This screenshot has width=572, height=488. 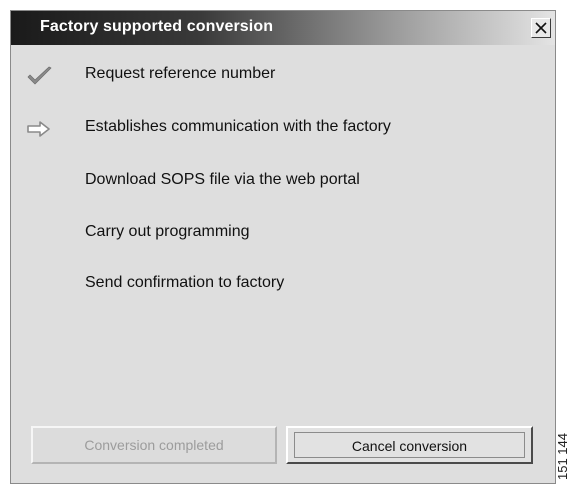 What do you see at coordinates (40, 129) in the screenshot?
I see `arrow-right-icon` at bounding box center [40, 129].